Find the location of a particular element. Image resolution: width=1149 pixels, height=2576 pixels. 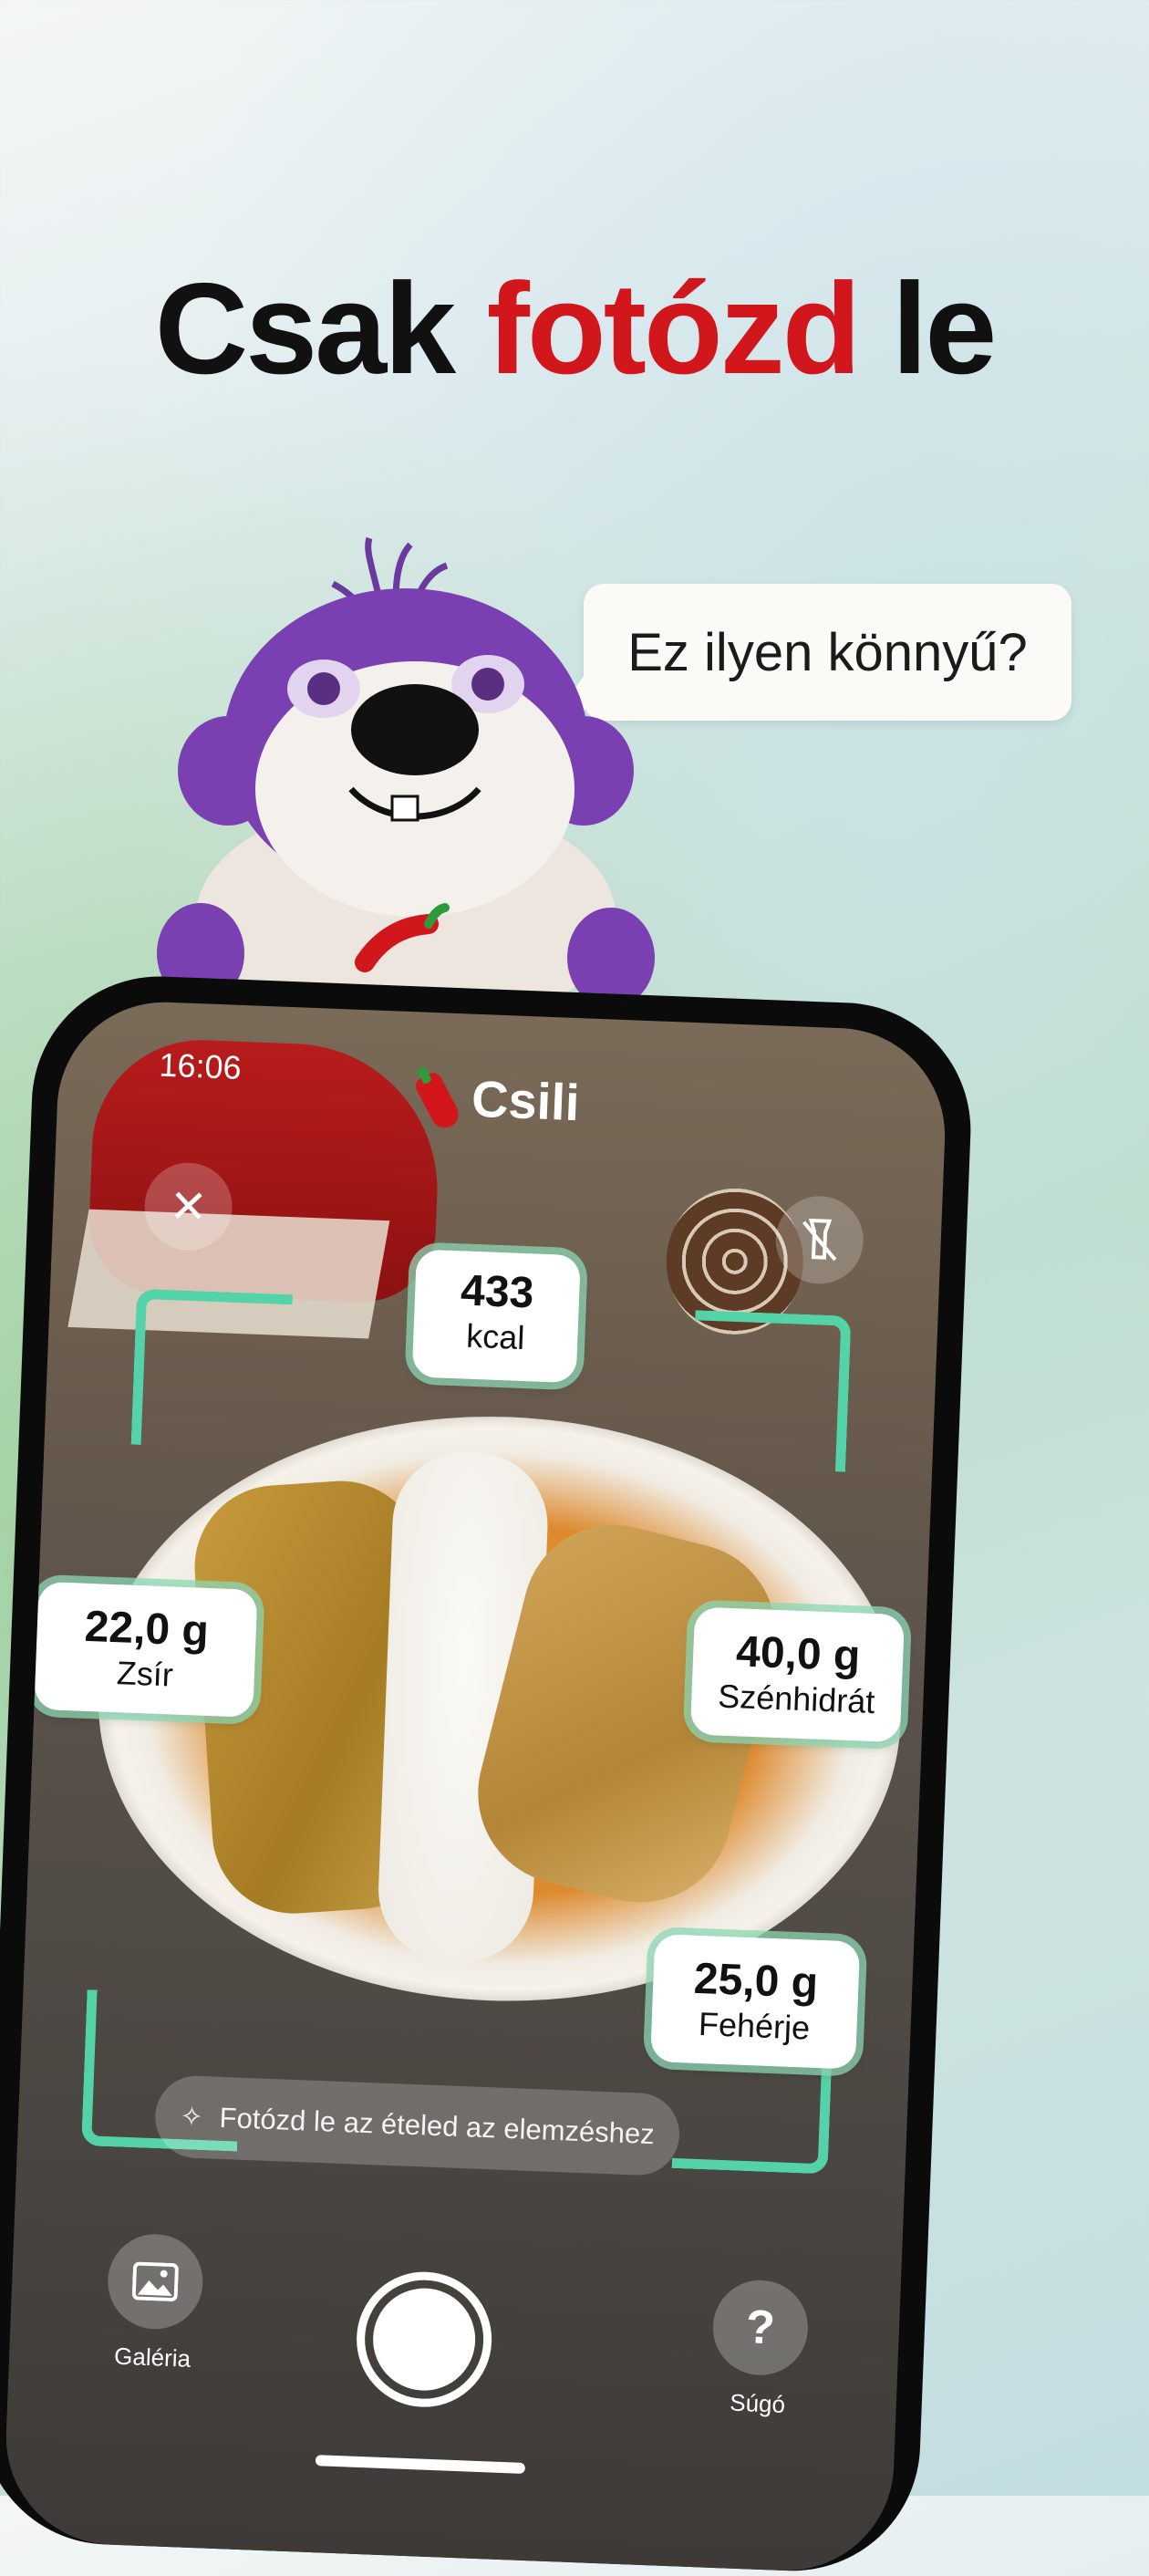

chili-icon is located at coordinates (437, 1101).